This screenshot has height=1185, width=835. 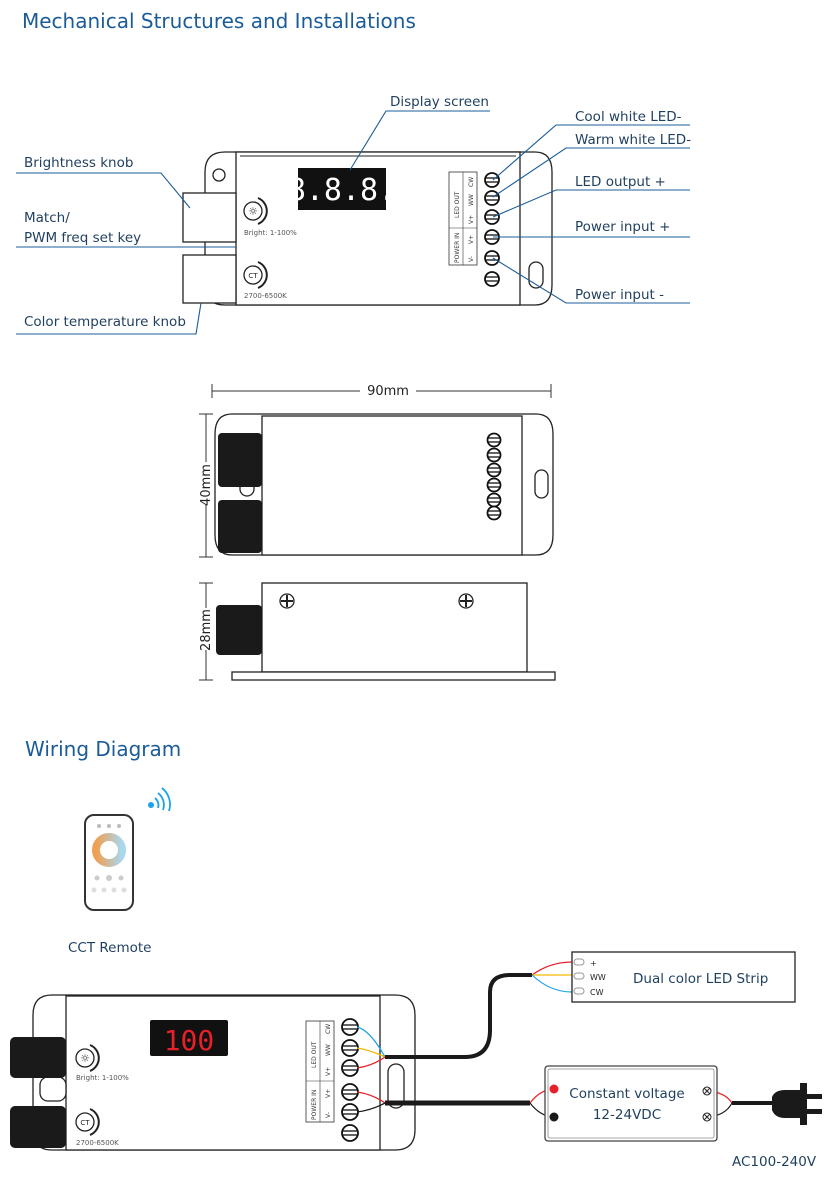 What do you see at coordinates (189, 1040) in the screenshot?
I see `svg-text: 100` at bounding box center [189, 1040].